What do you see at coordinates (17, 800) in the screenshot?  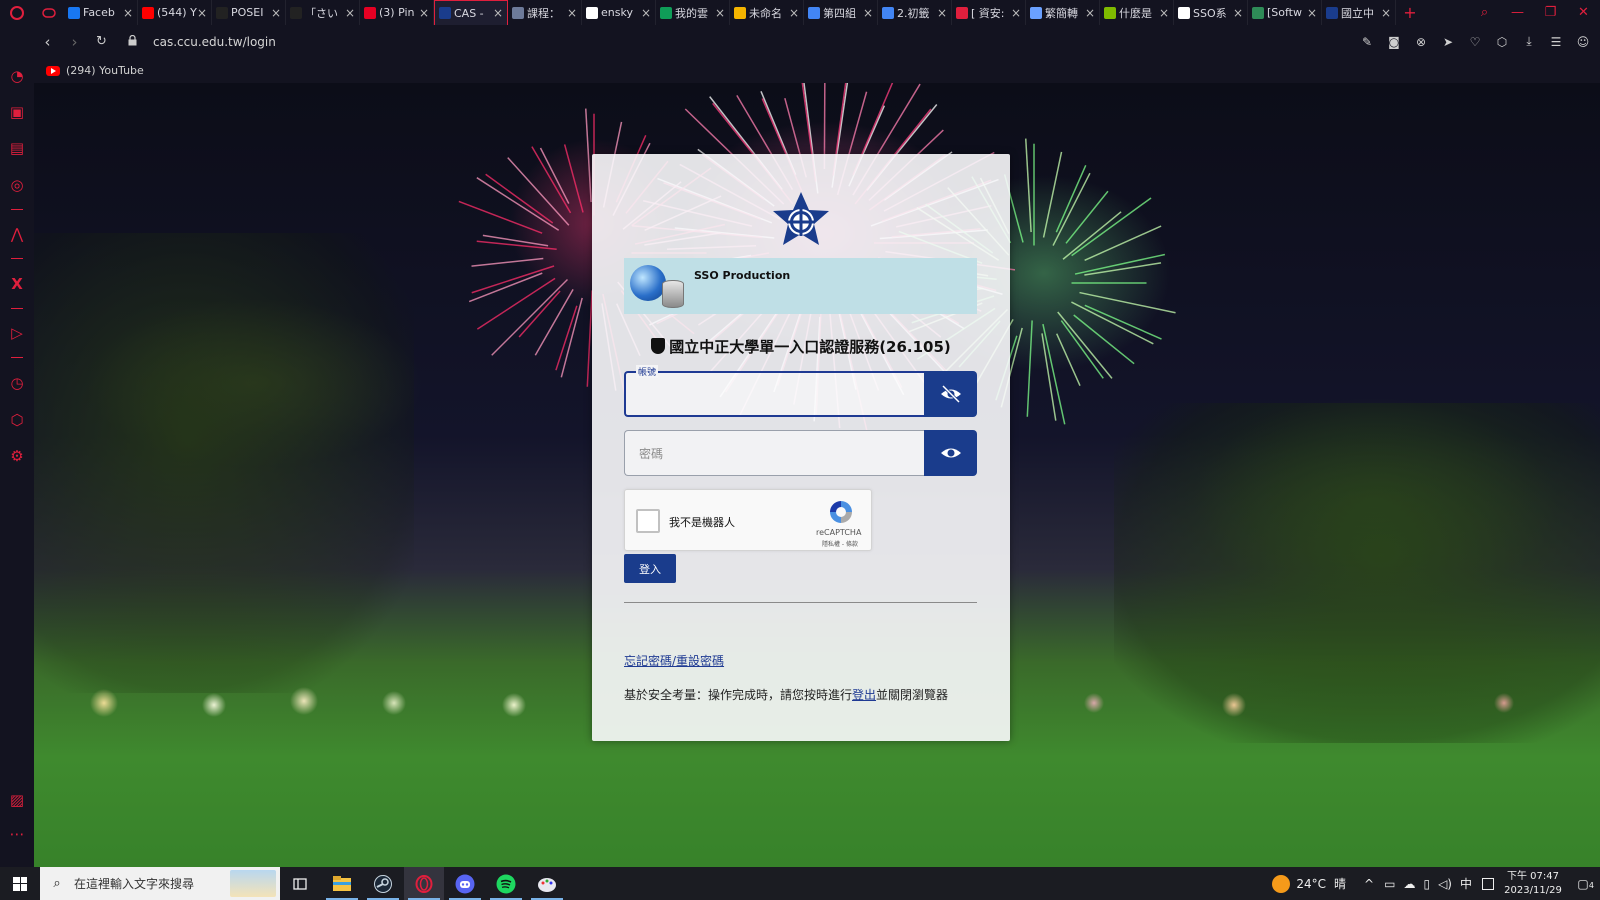 I see `gallery-icon: ▨` at bounding box center [17, 800].